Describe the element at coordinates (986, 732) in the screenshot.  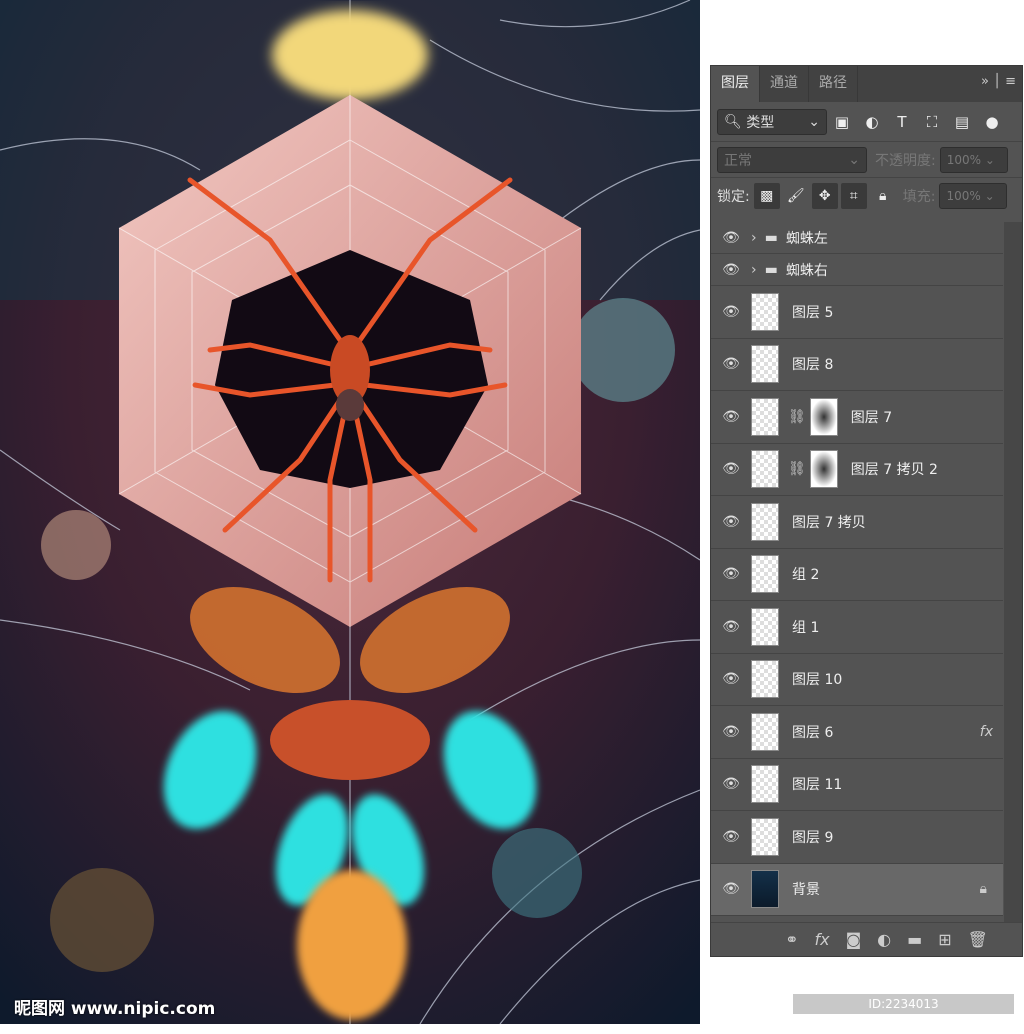
I see `fx-badge: fx` at that location.